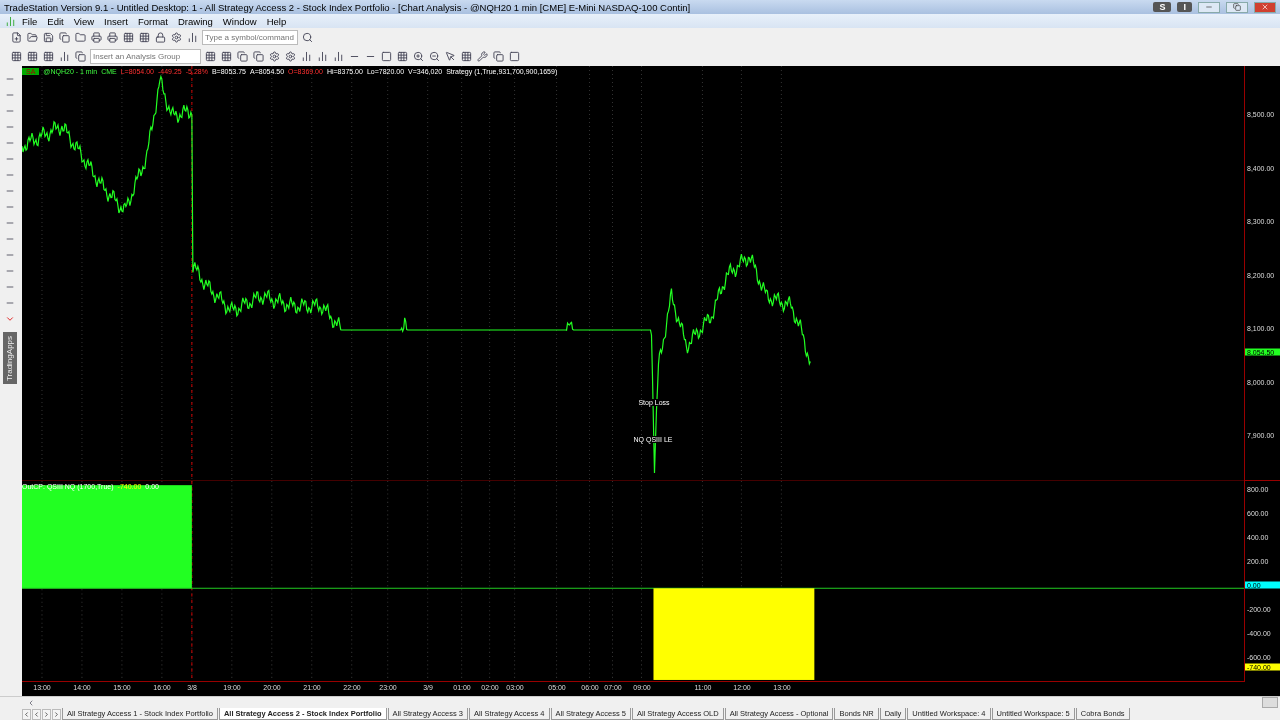 The image size is (1280, 720). I want to click on save-icon, so click(48, 37).